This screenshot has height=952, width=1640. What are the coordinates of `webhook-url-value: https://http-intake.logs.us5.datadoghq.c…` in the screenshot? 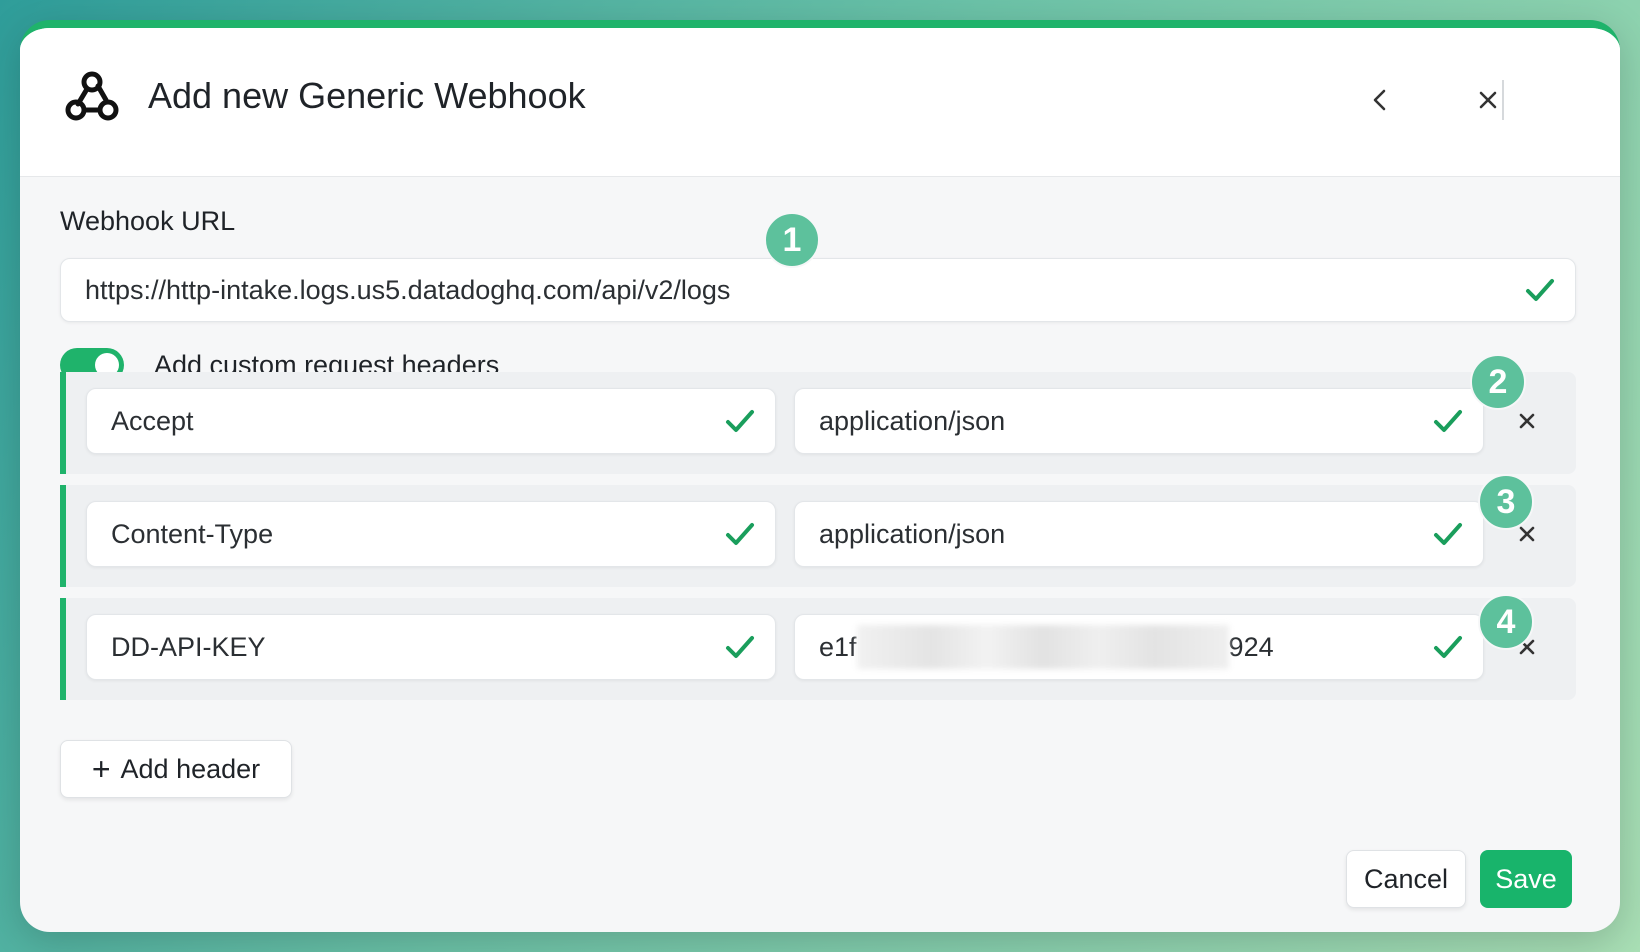 It's located at (408, 289).